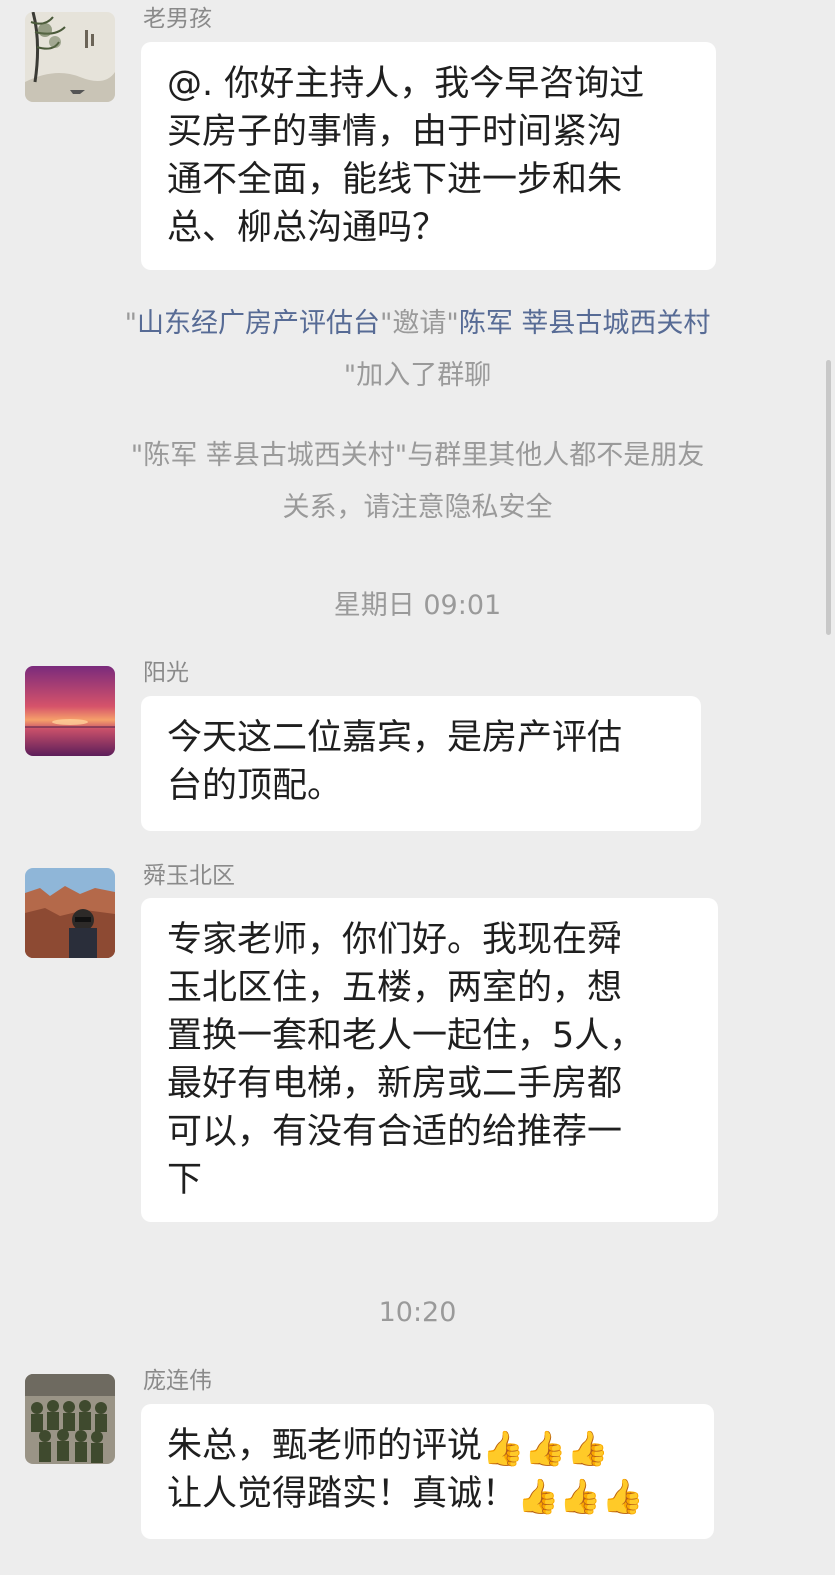  Describe the element at coordinates (417, 507) in the screenshot. I see `notice-line: 关系，请注意隐私安全` at that location.